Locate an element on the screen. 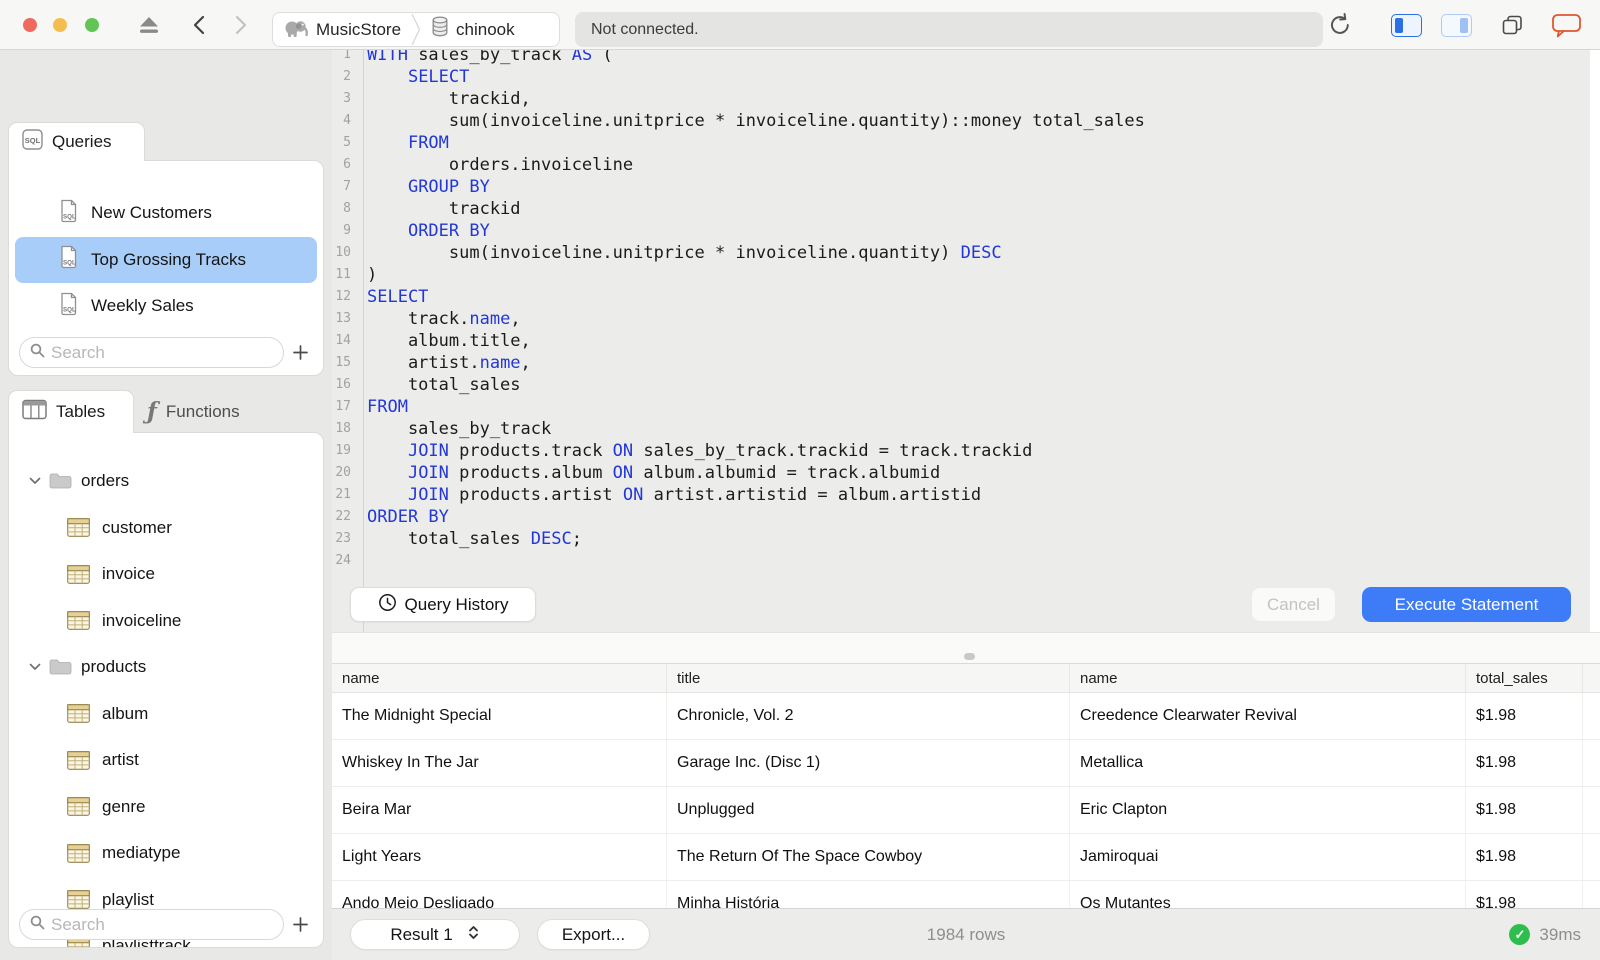 This screenshot has height=960, width=1600. tree-row-artist: artist is located at coordinates (166, 760).